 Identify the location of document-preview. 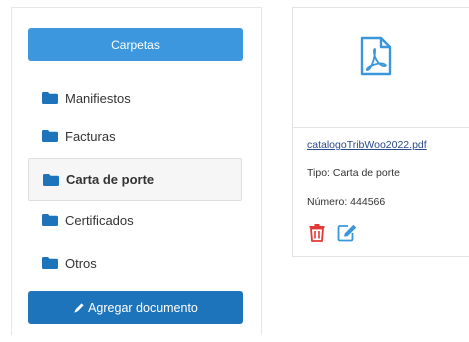
(381, 68).